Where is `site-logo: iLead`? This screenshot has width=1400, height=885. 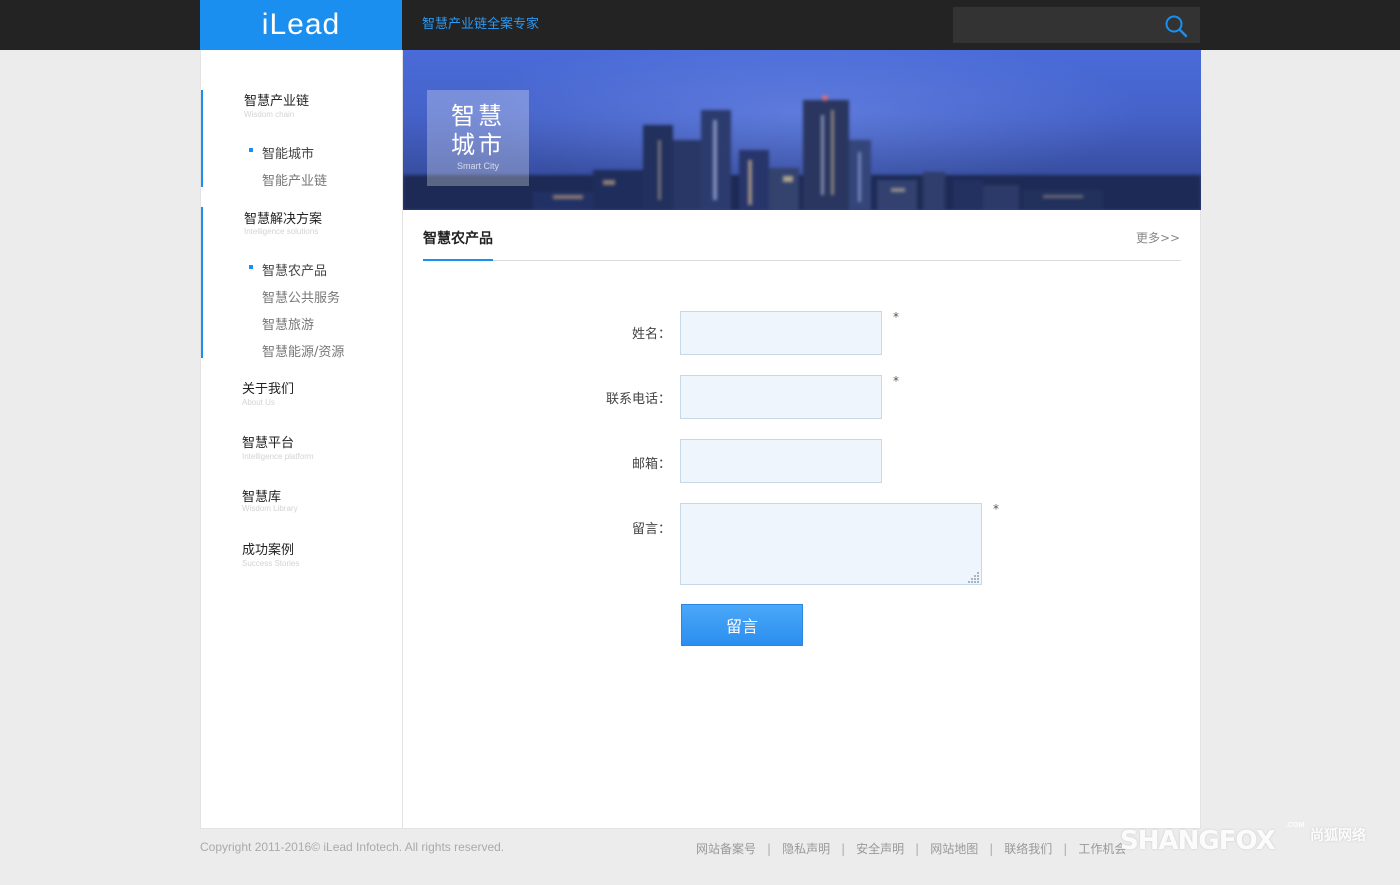
site-logo: iLead is located at coordinates (301, 25).